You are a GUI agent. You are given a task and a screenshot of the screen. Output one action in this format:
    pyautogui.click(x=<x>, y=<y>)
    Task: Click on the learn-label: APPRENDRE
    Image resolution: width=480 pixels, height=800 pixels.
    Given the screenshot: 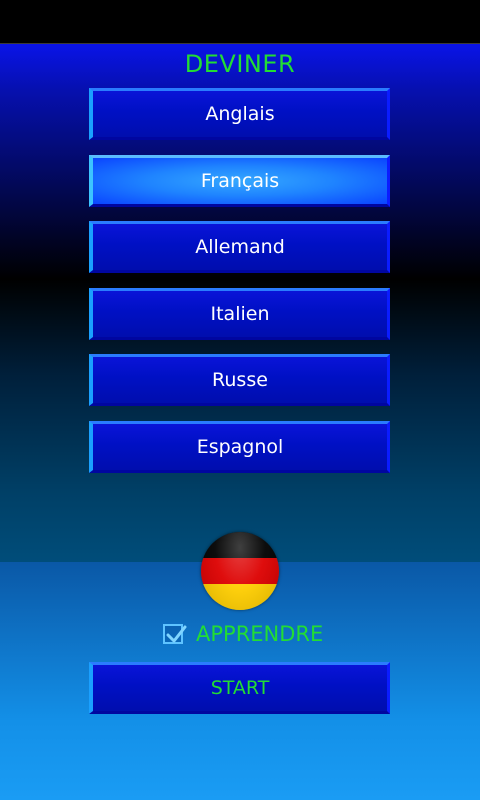 What is the action you would take?
    pyautogui.click(x=260, y=634)
    